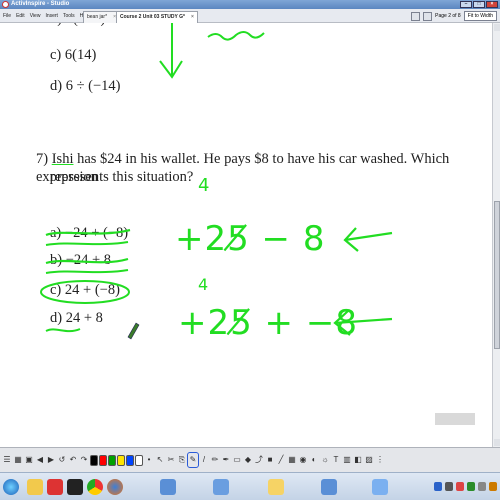 Image resolution: width=500 pixels, height=500 pixels. What do you see at coordinates (203, 284) in the screenshot?
I see `ink-small-4-line2: 4` at bounding box center [203, 284].